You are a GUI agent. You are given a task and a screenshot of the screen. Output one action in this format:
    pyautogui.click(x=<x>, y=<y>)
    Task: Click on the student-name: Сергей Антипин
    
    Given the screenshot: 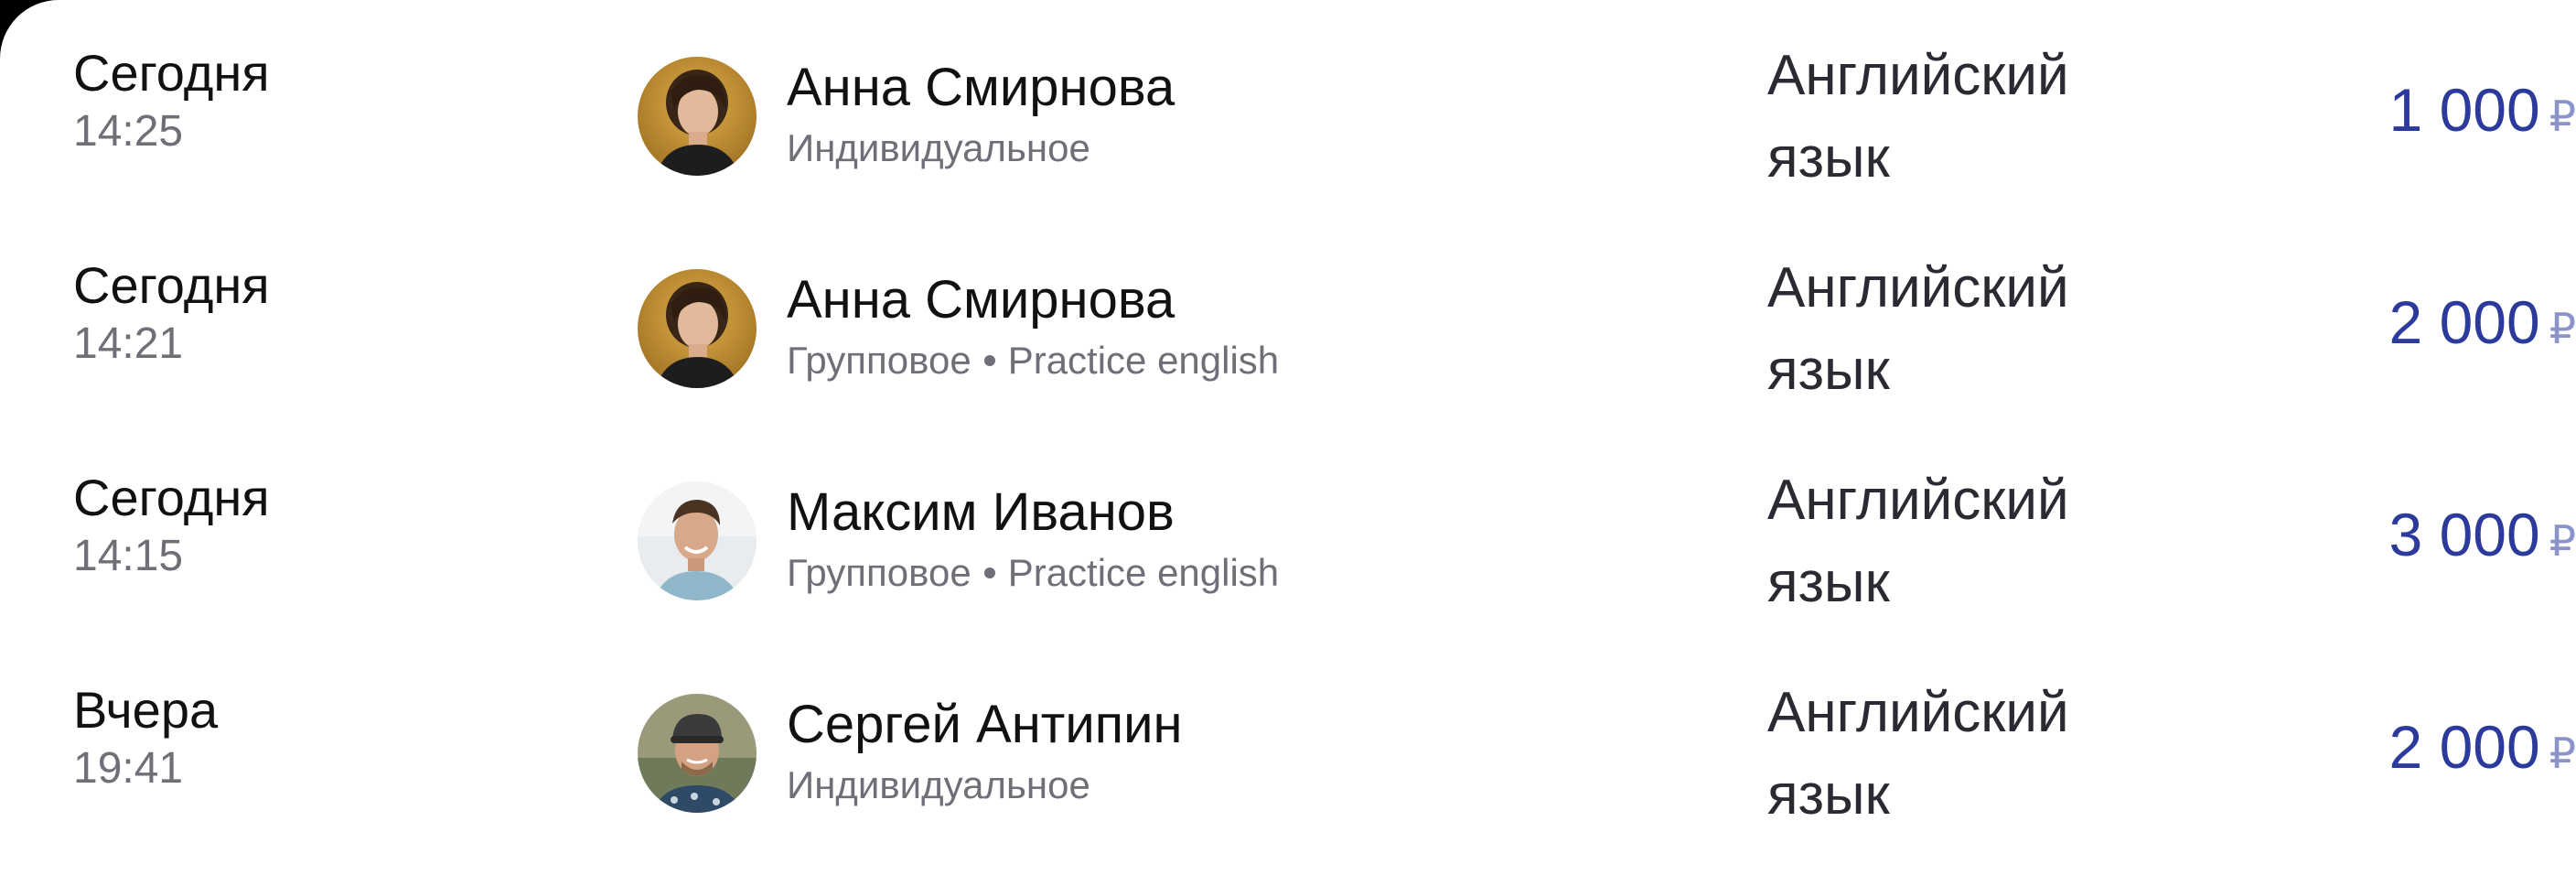 What is the action you would take?
    pyautogui.click(x=985, y=725)
    